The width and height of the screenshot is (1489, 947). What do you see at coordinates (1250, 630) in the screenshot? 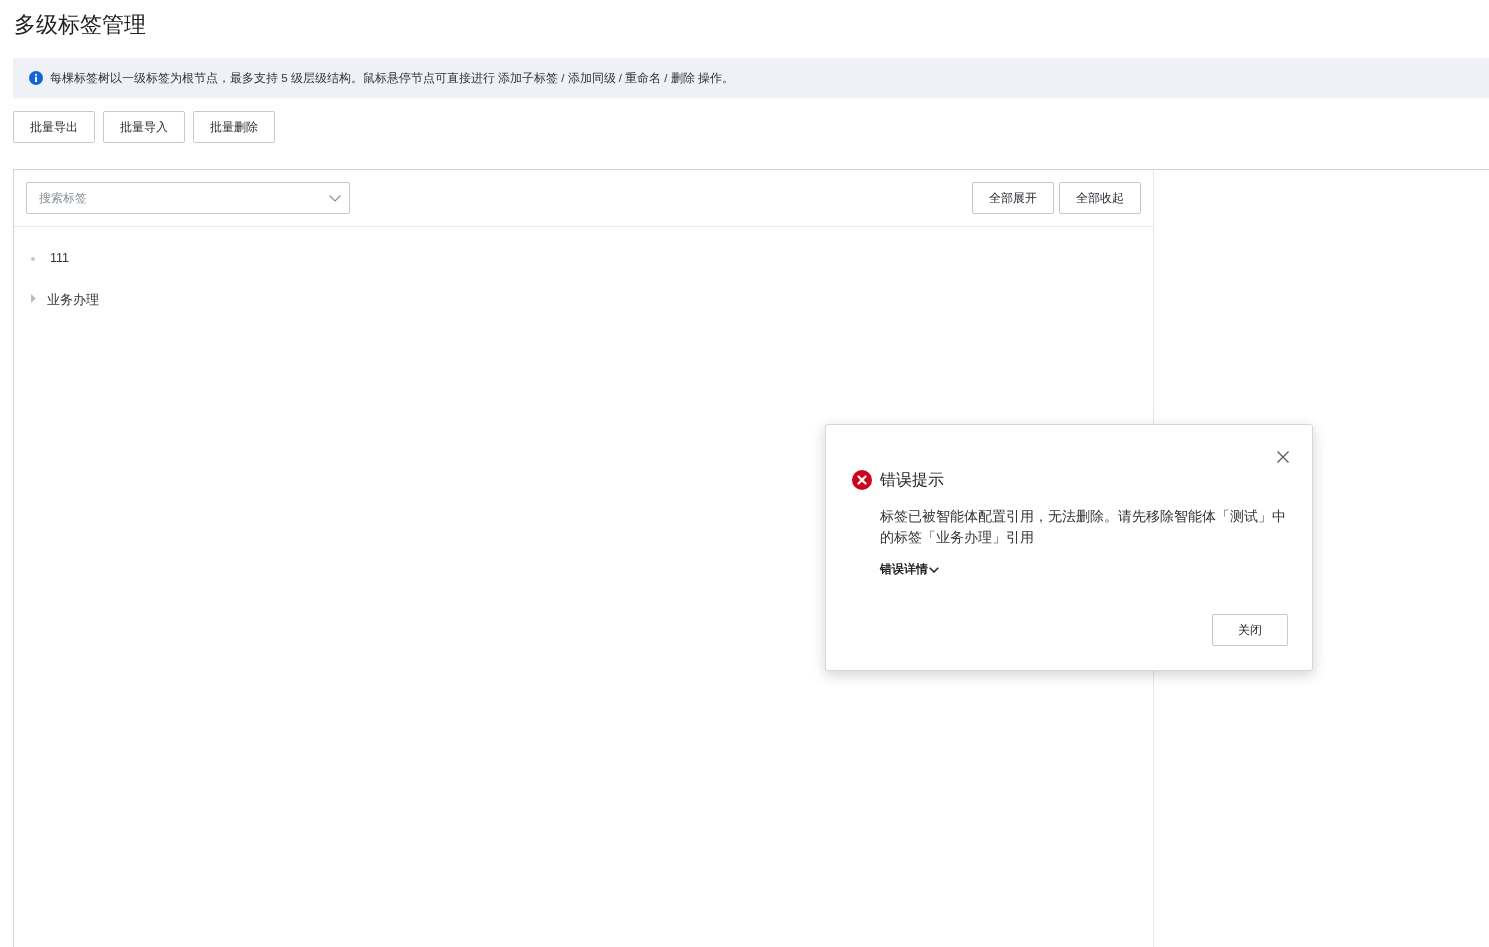
I see `close-dialog-button: 关闭` at bounding box center [1250, 630].